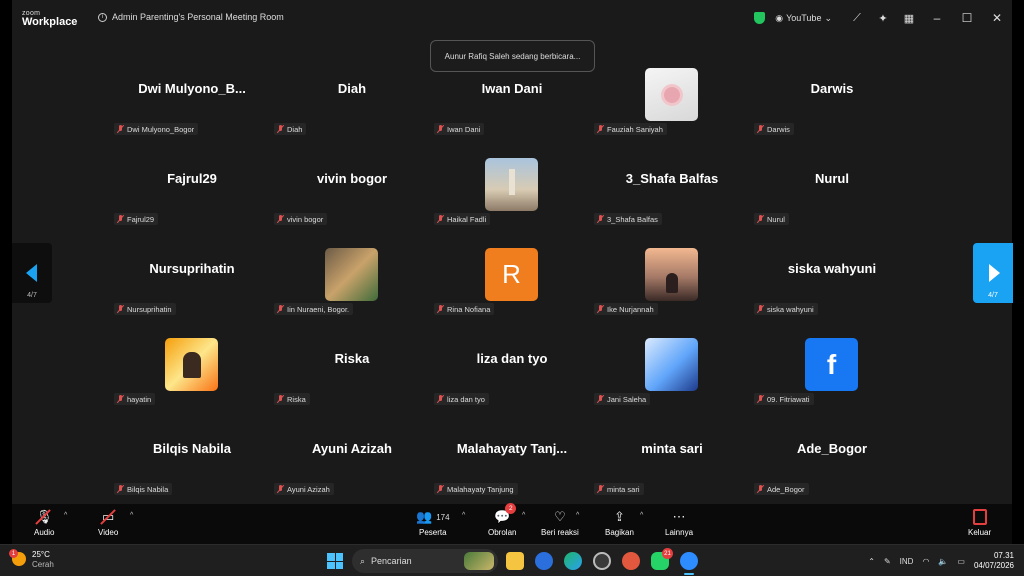  Describe the element at coordinates (689, 563) in the screenshot. I see `zoom-workplace-taskbar-icon` at that location.